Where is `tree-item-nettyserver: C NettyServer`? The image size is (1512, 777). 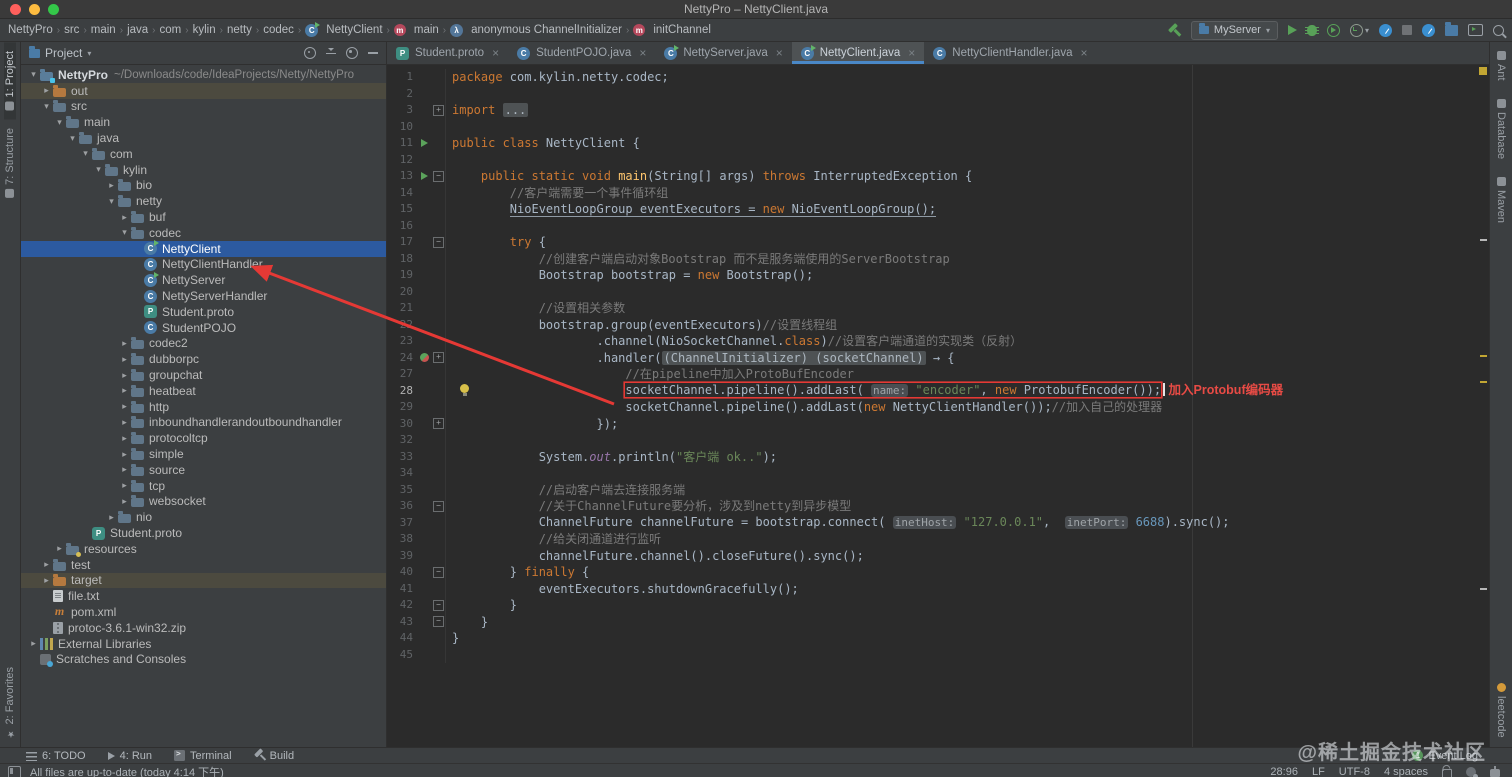
tree-item-nettyserver: C NettyServer is located at coordinates (203, 279).